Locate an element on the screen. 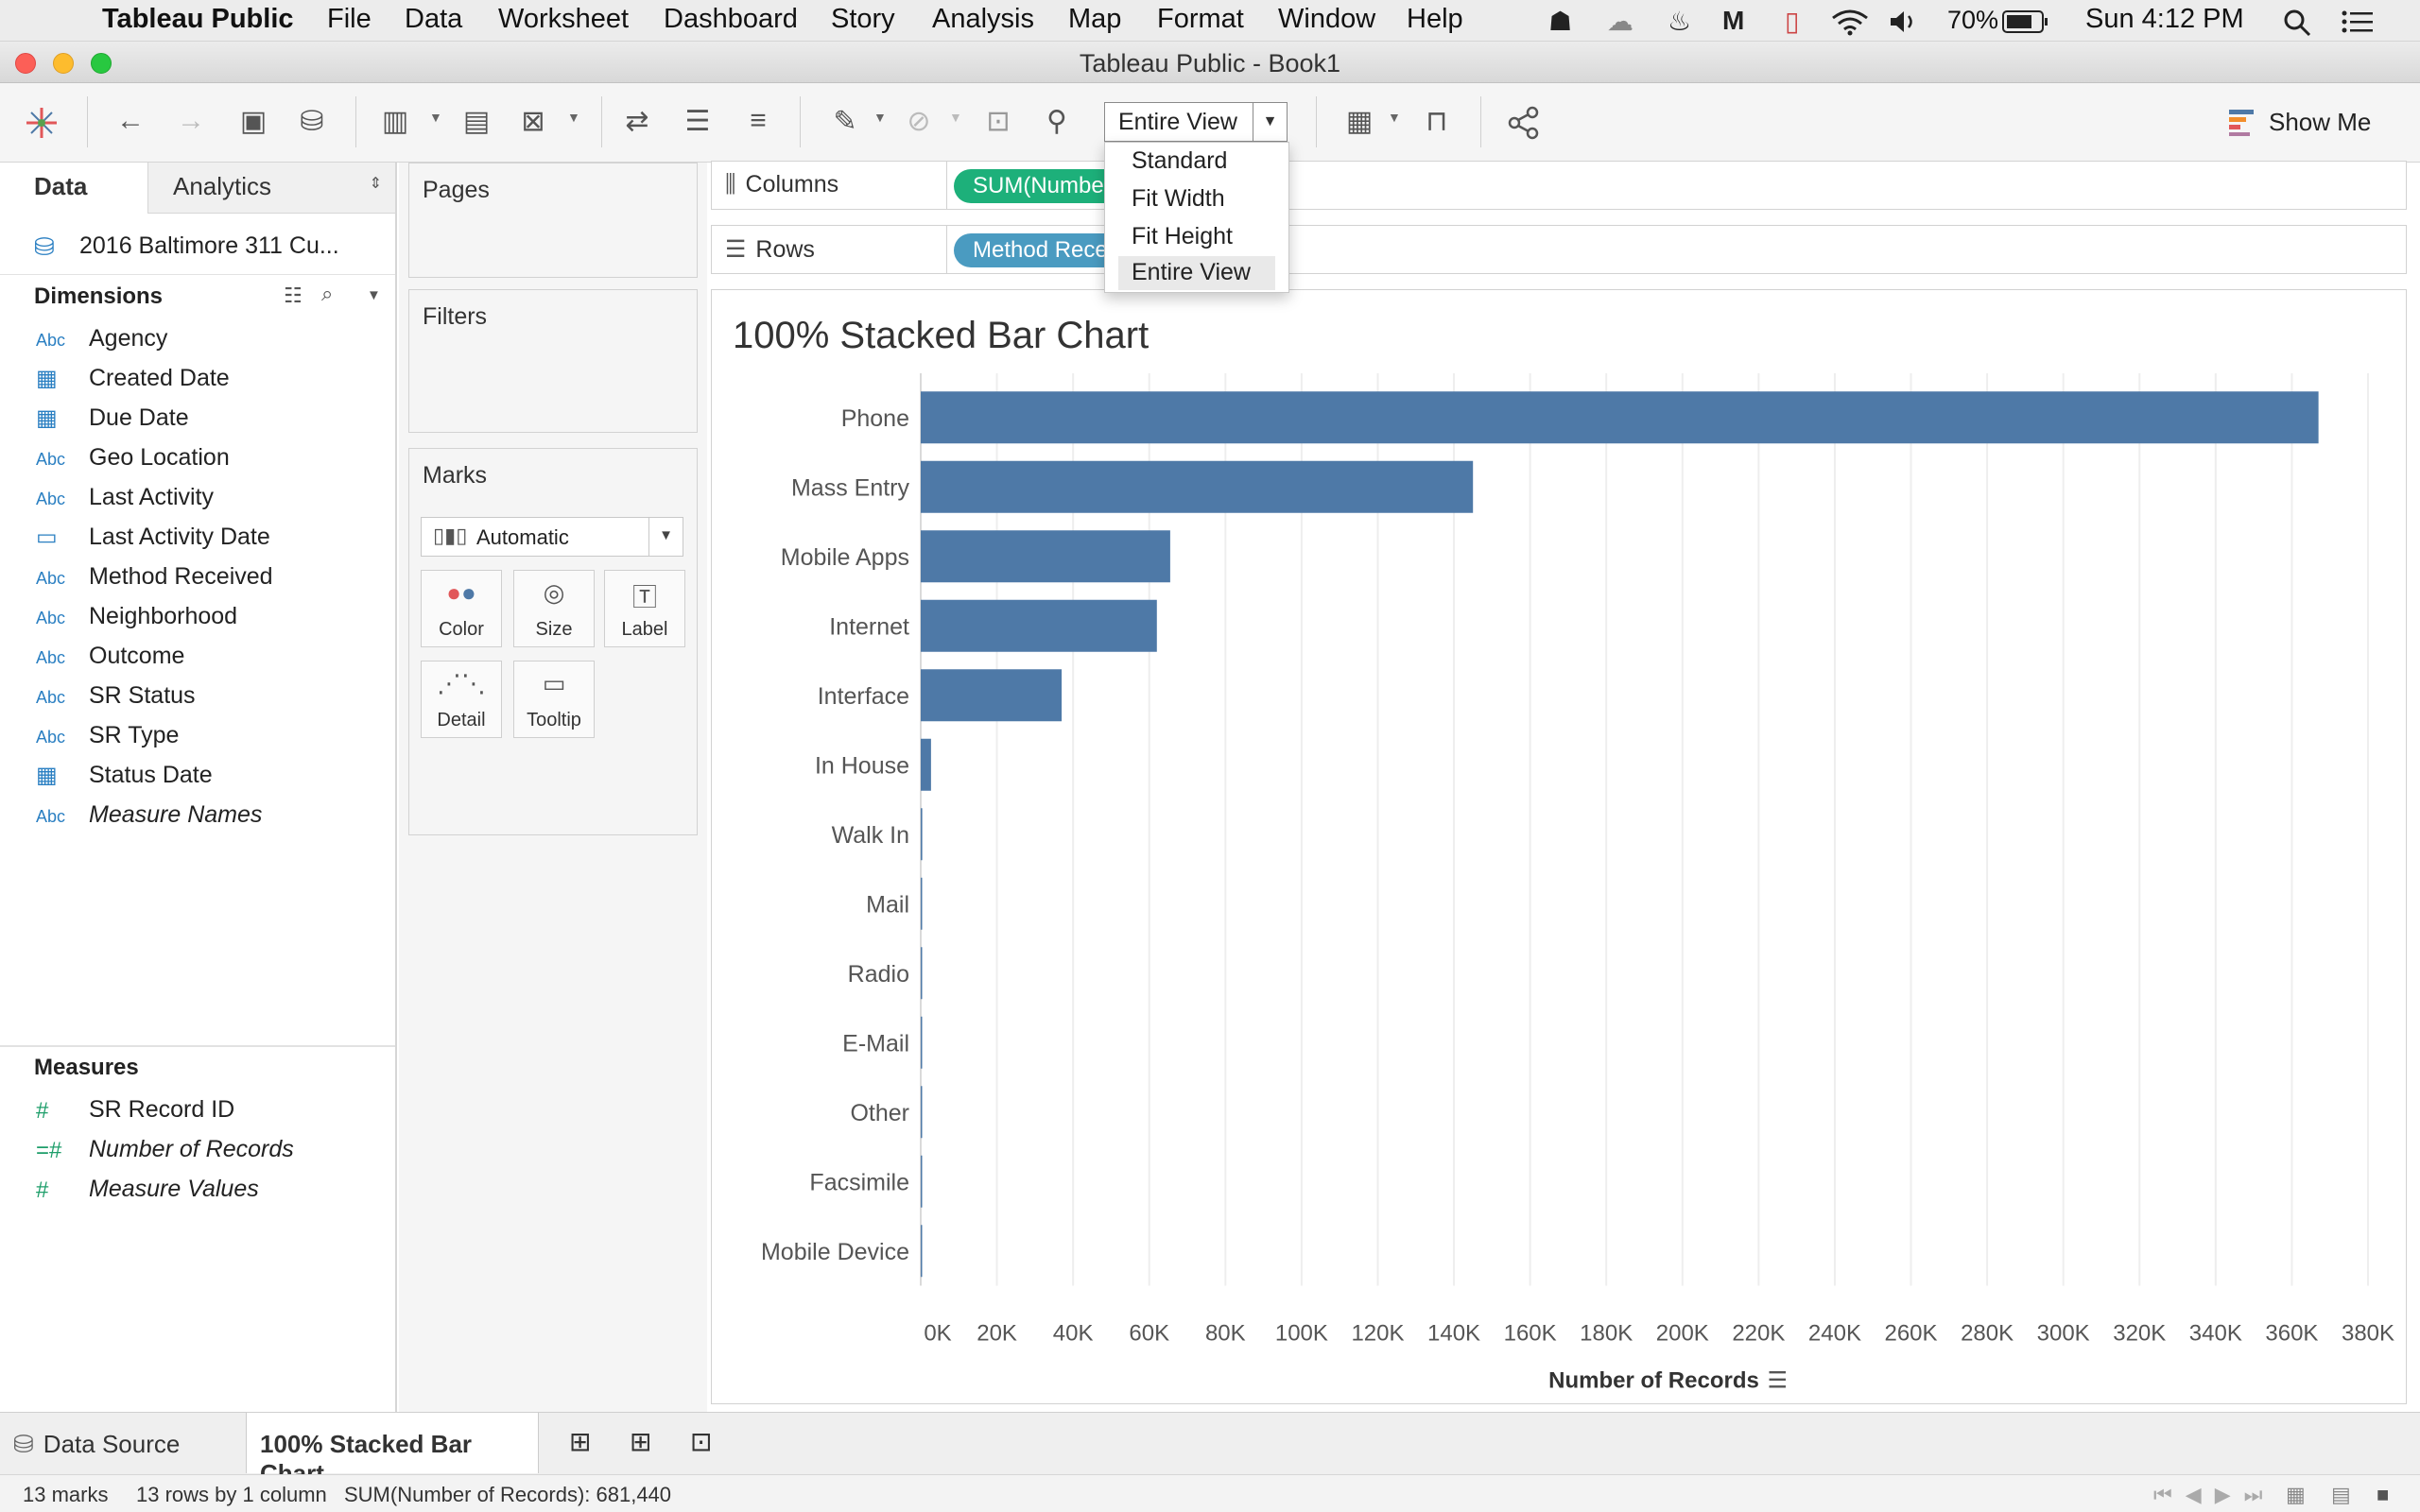  size-button: ◎ Size is located at coordinates (554, 608).